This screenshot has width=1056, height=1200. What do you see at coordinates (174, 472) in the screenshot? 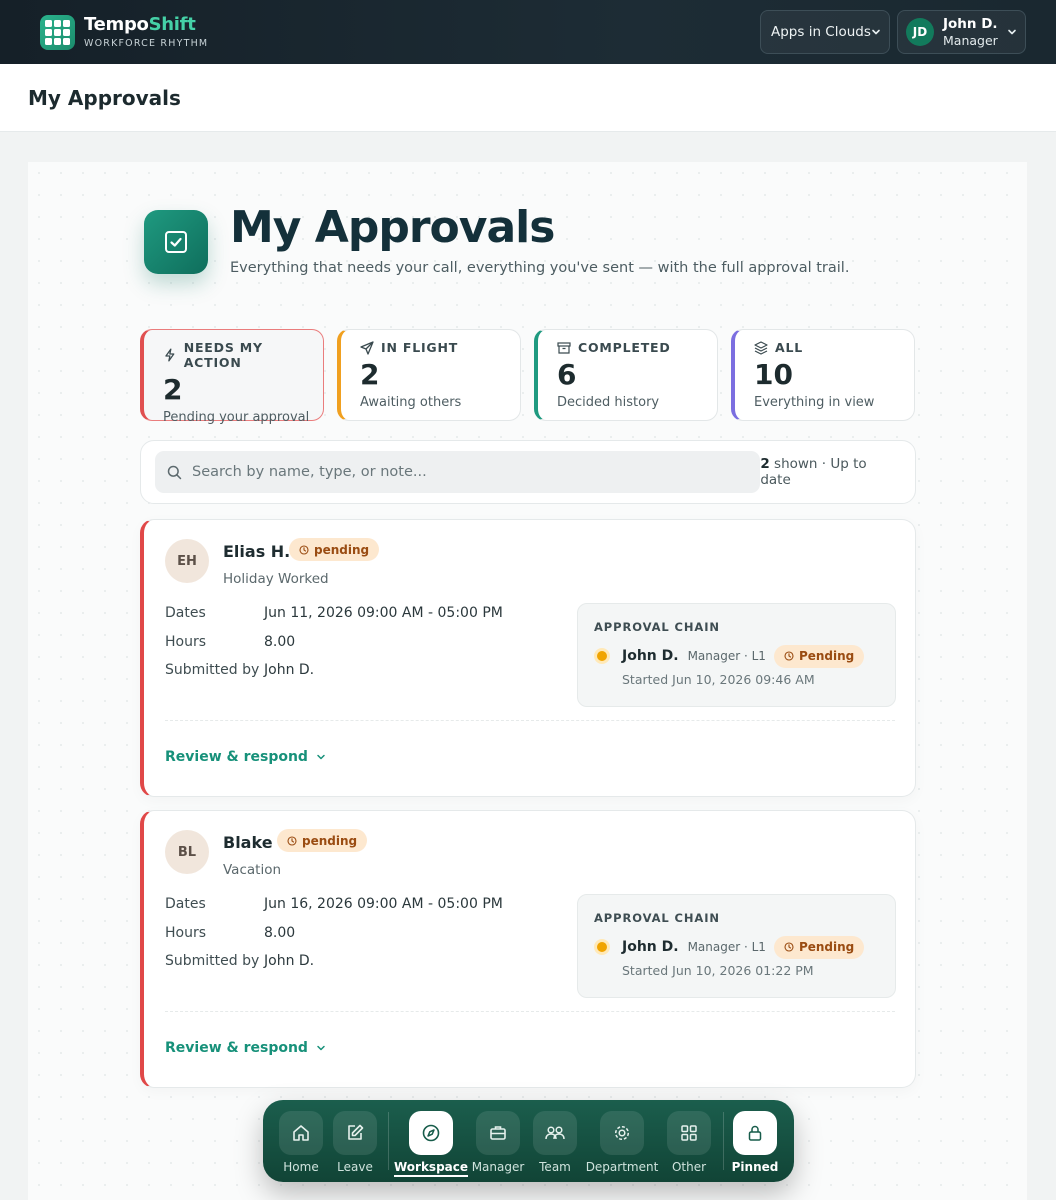
I see `search-icon` at bounding box center [174, 472].